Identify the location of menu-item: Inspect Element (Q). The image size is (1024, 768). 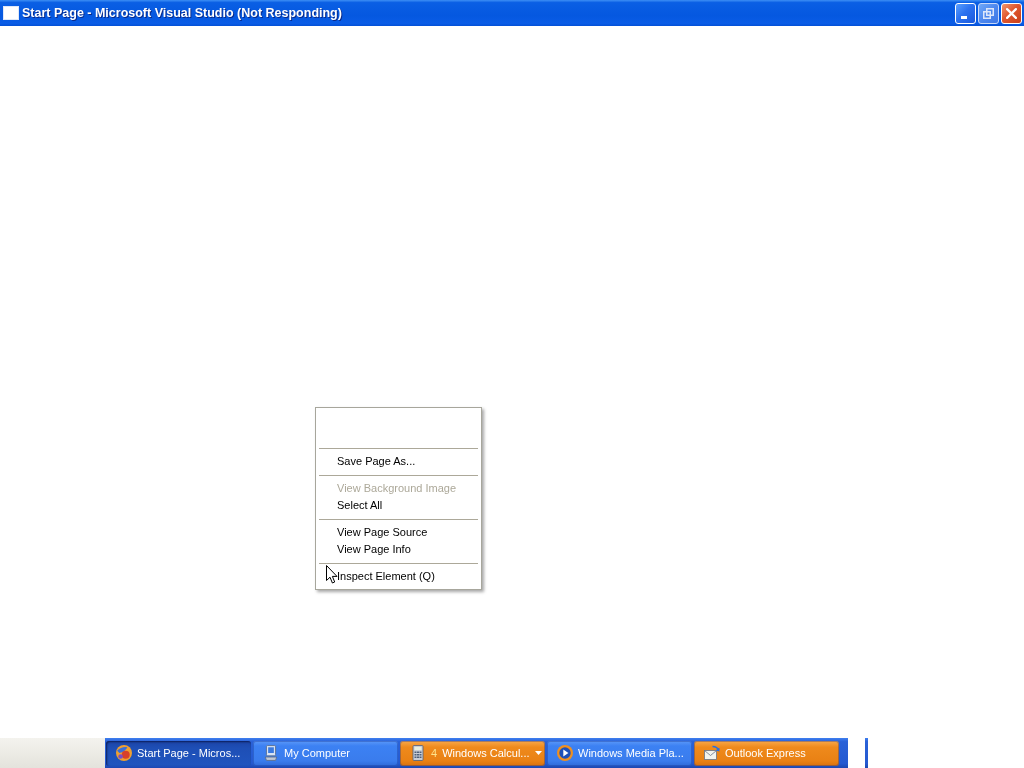
(398, 576).